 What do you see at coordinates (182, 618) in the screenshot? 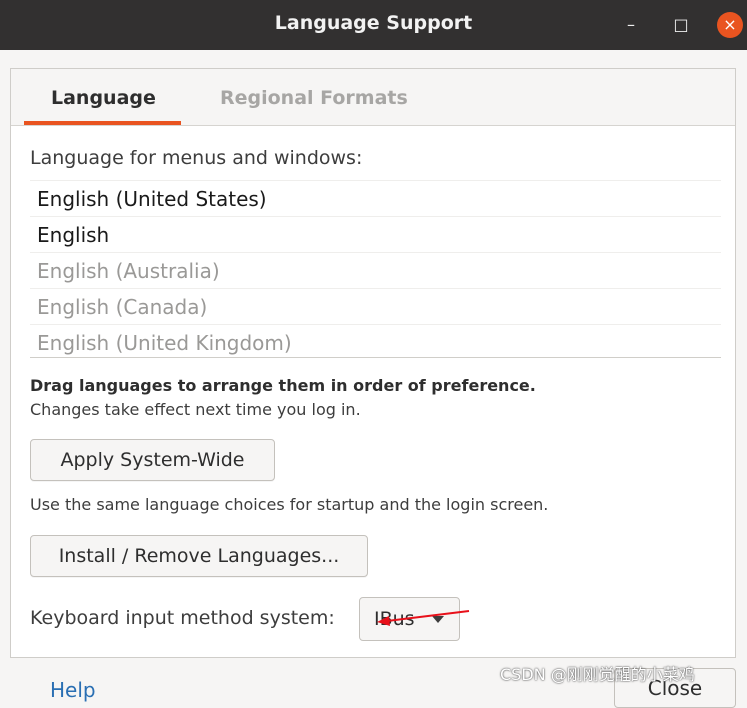
I see `keyboard-input-label: Keyboard input method system:` at bounding box center [182, 618].